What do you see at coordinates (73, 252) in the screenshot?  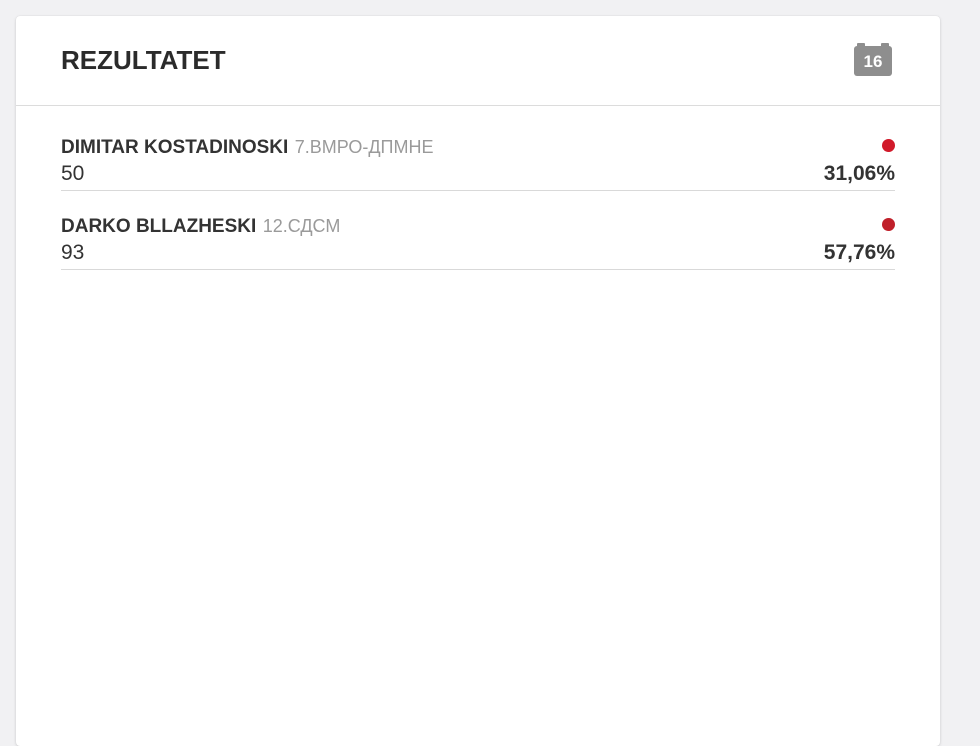 I see `vote-count: 93` at bounding box center [73, 252].